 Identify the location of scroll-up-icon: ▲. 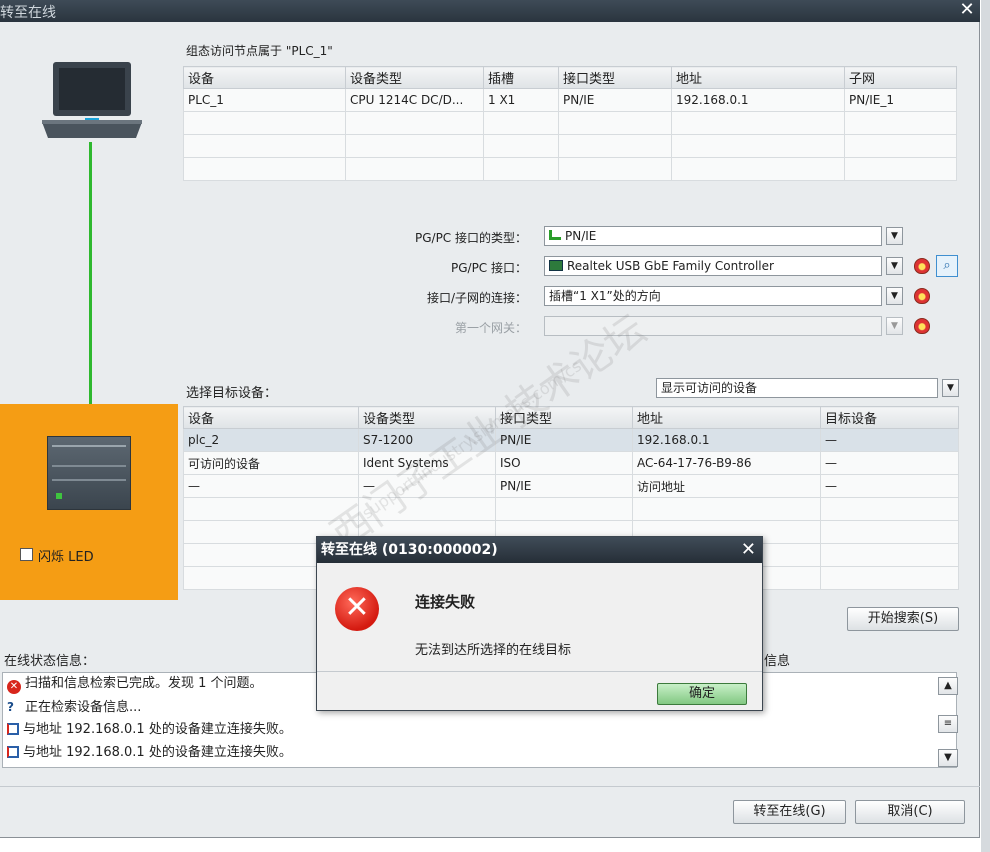
(948, 686).